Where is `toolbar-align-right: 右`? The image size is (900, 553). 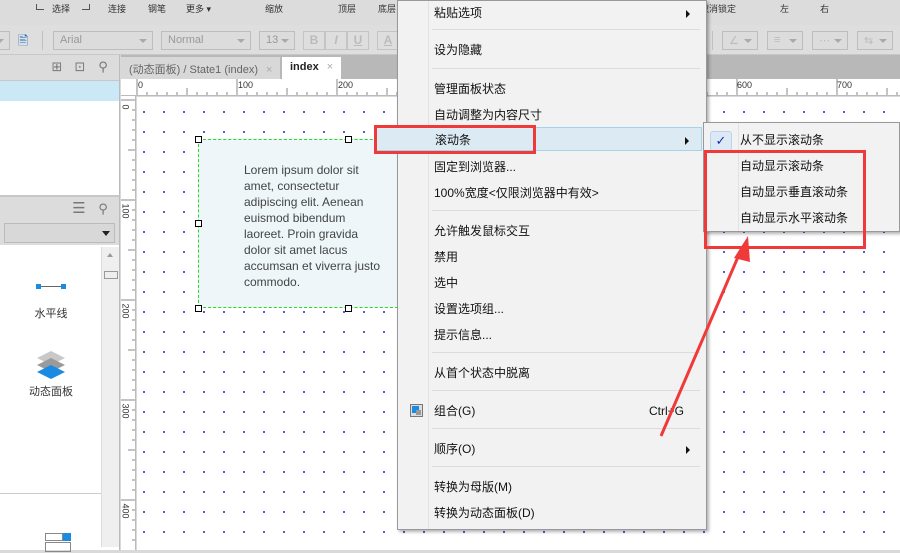
toolbar-align-right: 右 is located at coordinates (824, 8).